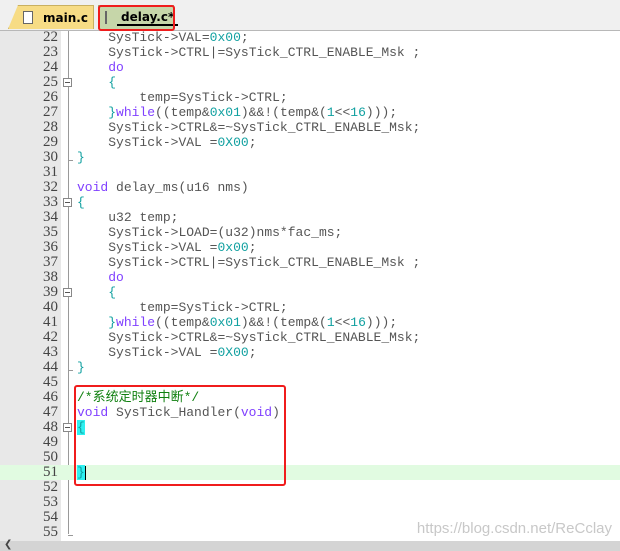 This screenshot has width=620, height=551. What do you see at coordinates (310, 217) in the screenshot?
I see `code-line: 34 u32 temp;` at bounding box center [310, 217].